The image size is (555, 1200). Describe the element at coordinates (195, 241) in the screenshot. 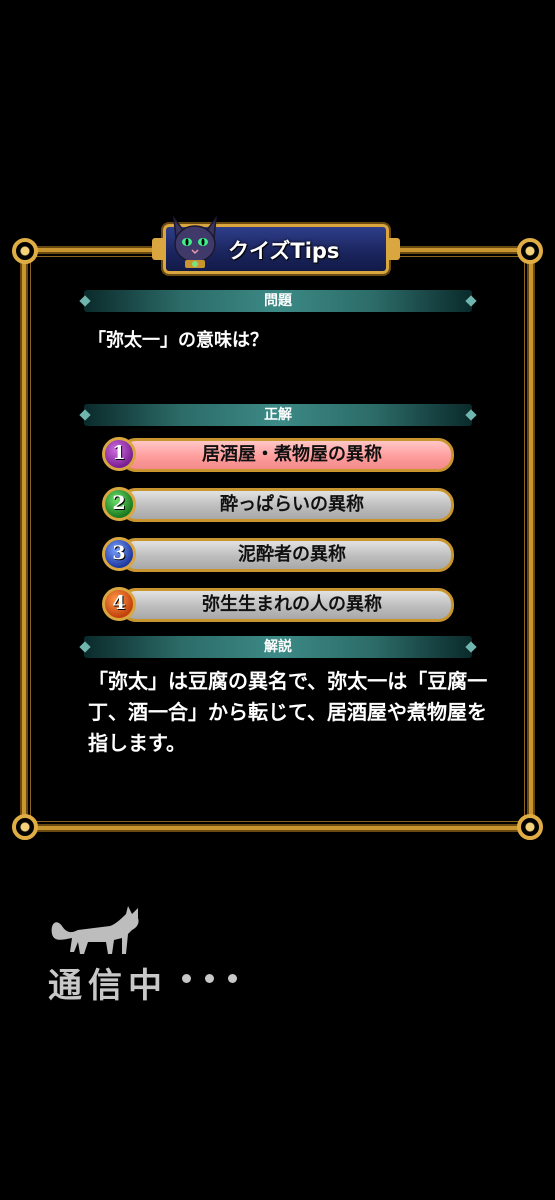

I see `cat-mascot-icon` at that location.